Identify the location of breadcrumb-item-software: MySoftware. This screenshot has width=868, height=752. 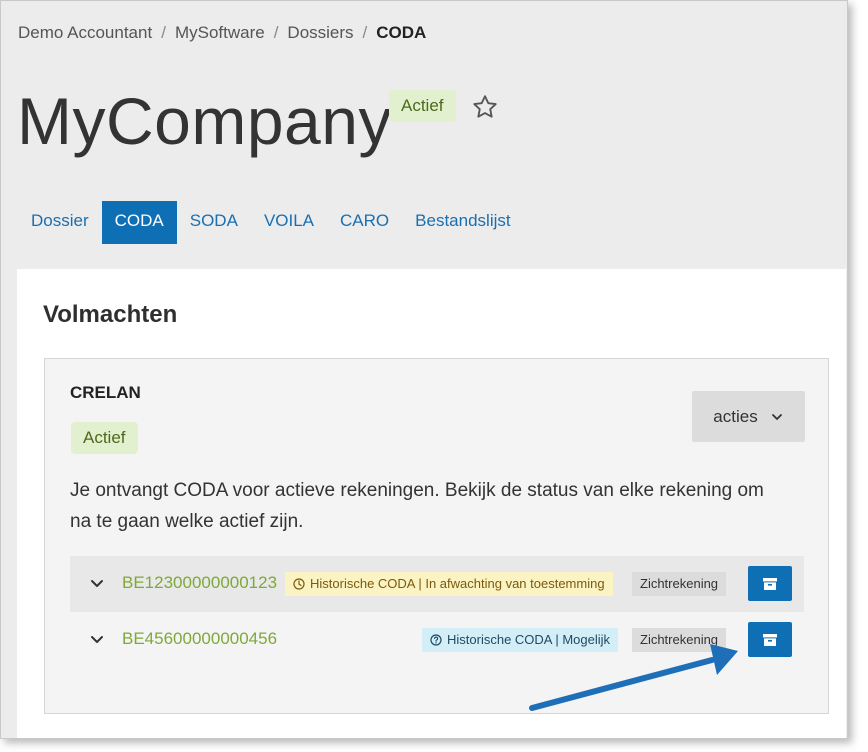
(220, 32).